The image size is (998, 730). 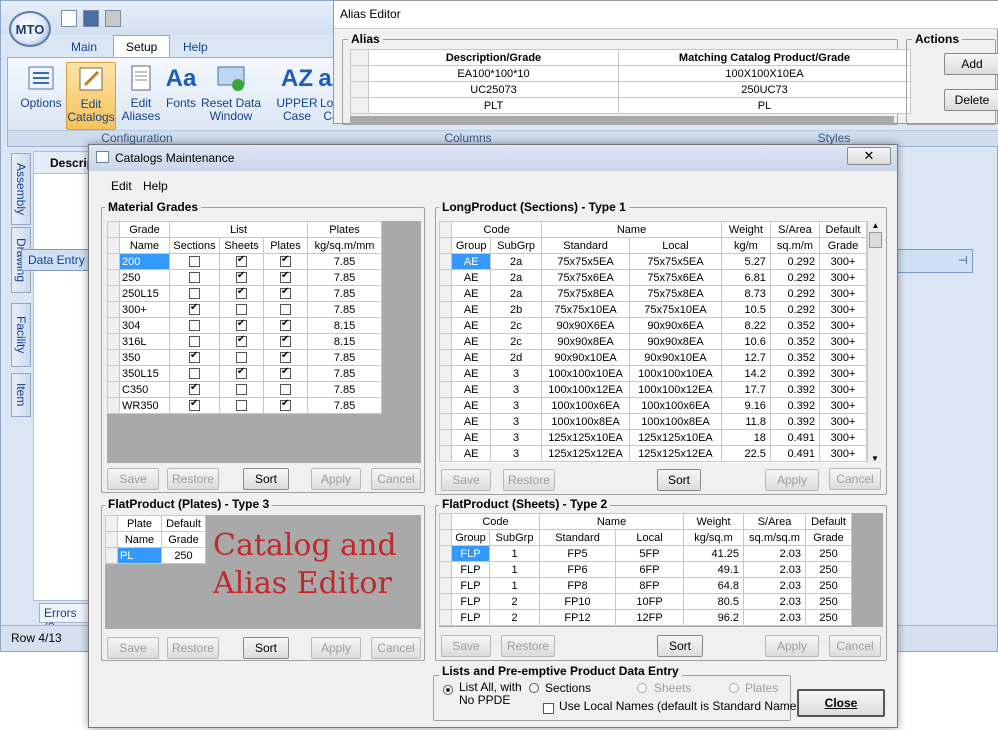 What do you see at coordinates (231, 96) in the screenshot?
I see `reset-data-window-button: Reset Data Window` at bounding box center [231, 96].